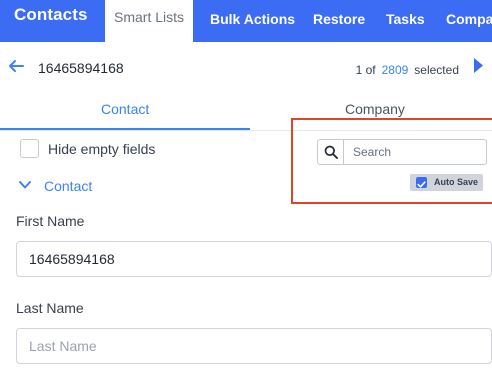  What do you see at coordinates (68, 186) in the screenshot?
I see `section-title-contact: Contact` at bounding box center [68, 186].